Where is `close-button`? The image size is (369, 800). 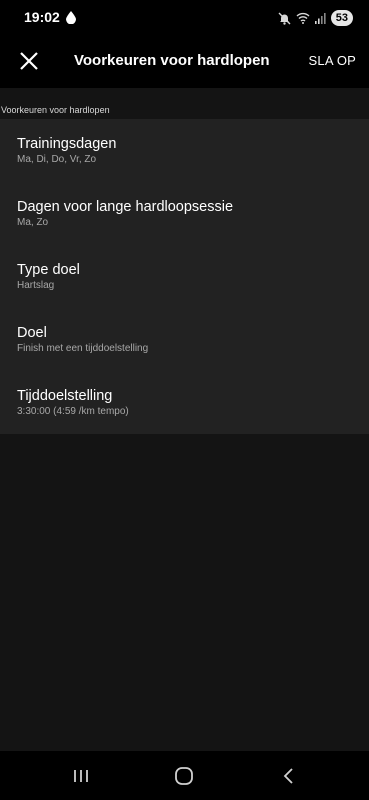 close-button is located at coordinates (29, 61).